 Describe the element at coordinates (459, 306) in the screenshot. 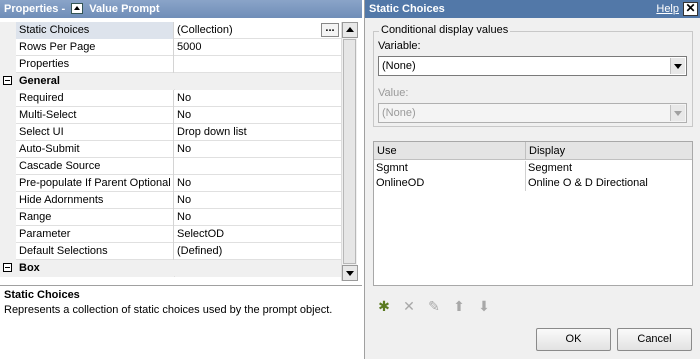

I see `move-up-icon: ⬆` at that location.